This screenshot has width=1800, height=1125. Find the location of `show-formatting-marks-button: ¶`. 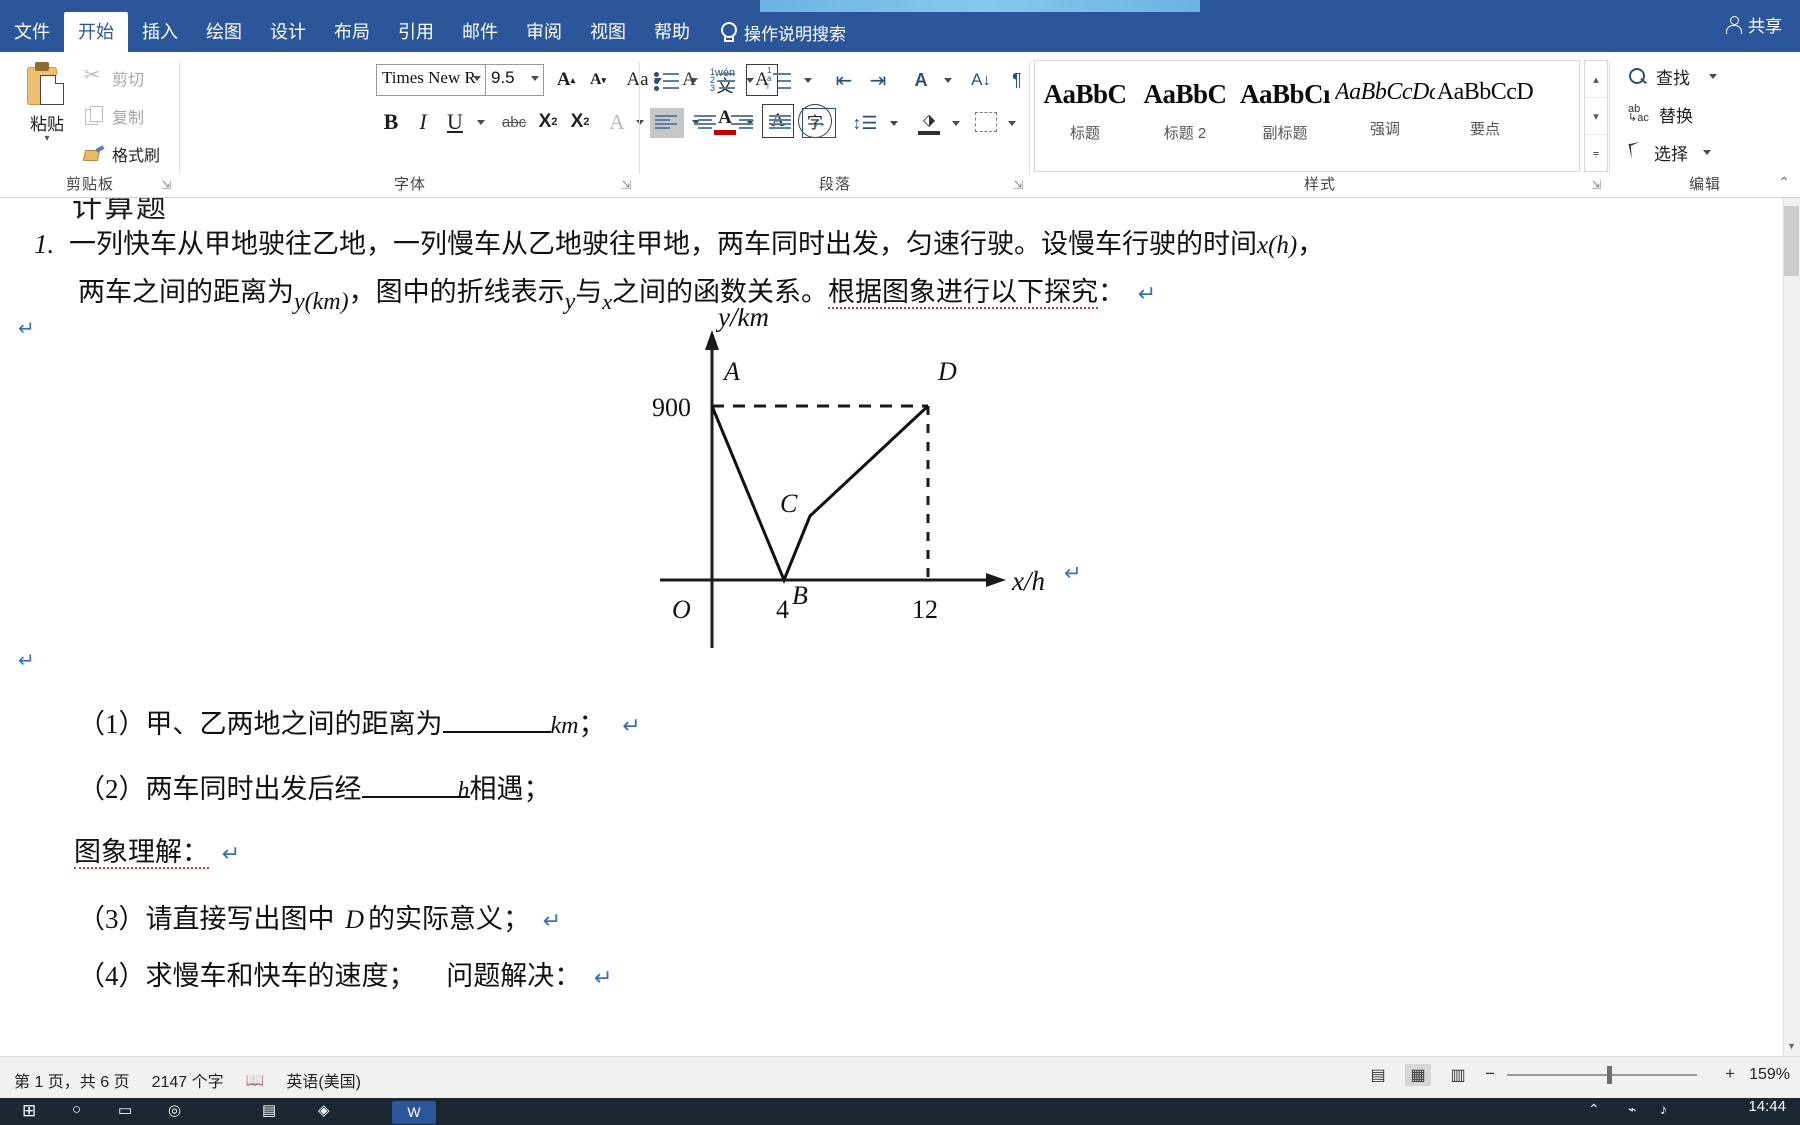

show-formatting-marks-button: ¶ is located at coordinates (1017, 80).